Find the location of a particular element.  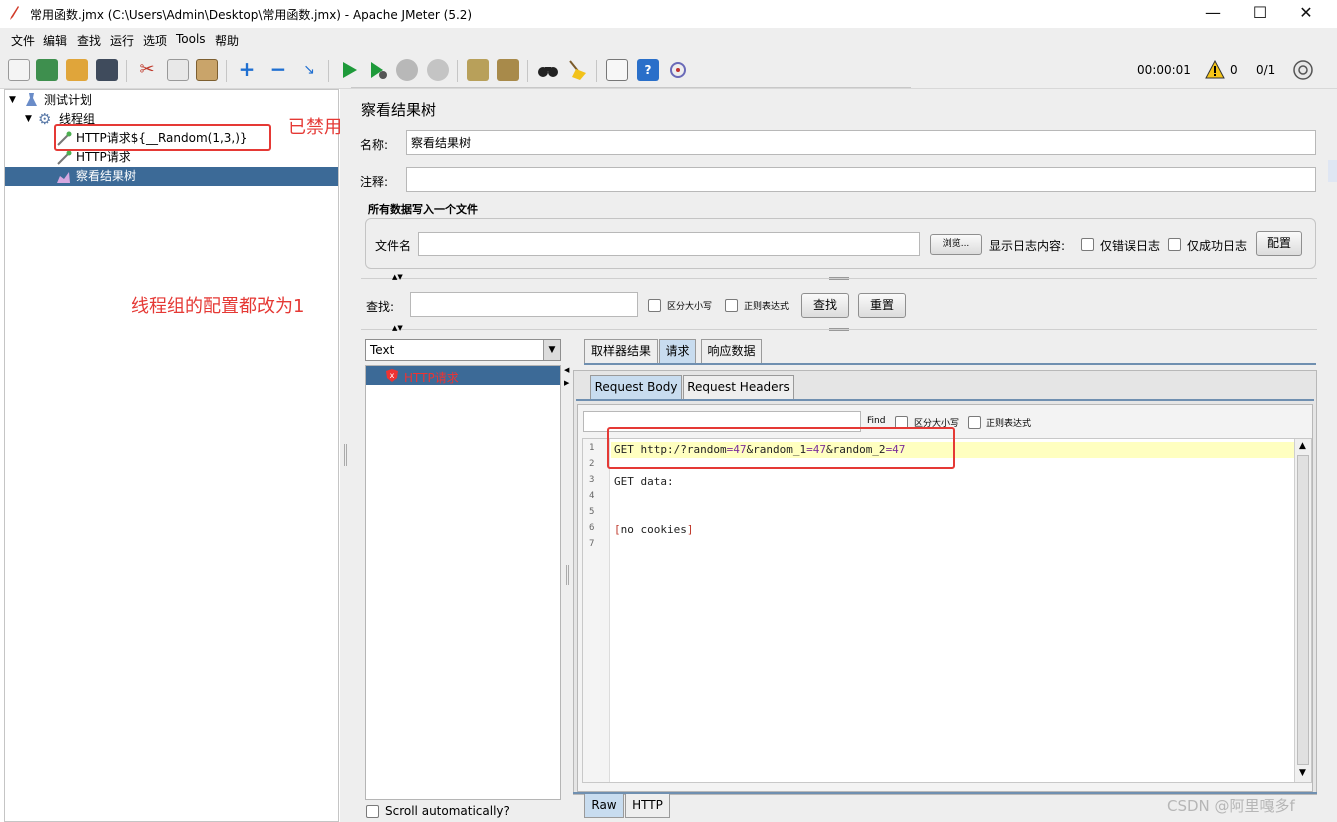

tab-request-headers: Request Headers is located at coordinates (738, 387).